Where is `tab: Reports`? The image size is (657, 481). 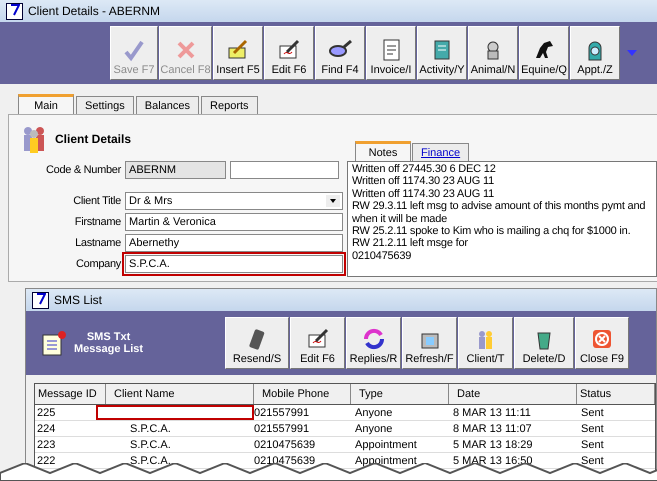 tab: Reports is located at coordinates (229, 105).